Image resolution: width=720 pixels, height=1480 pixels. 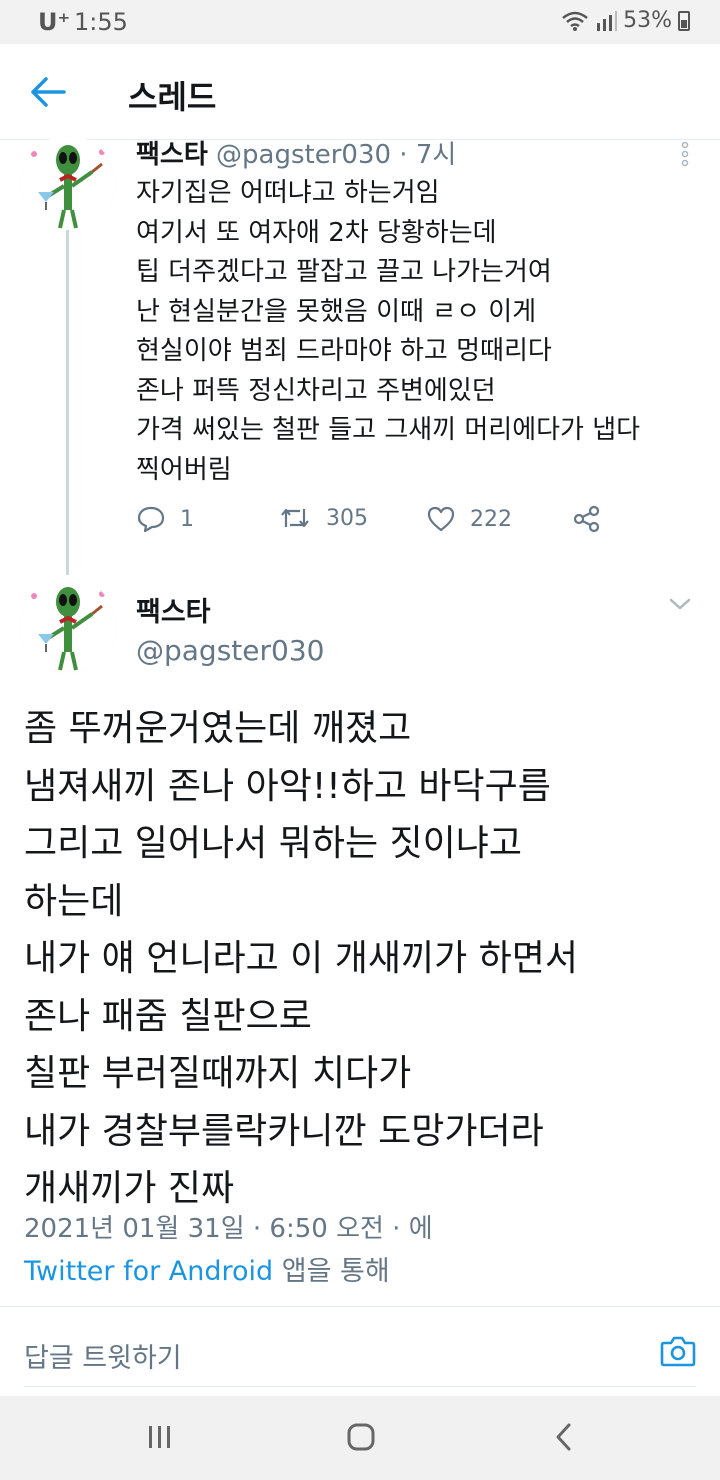 I want to click on tweet-line: 난 현실분간을 못했음 이때 ㄹㅇ 이게, so click(x=336, y=311).